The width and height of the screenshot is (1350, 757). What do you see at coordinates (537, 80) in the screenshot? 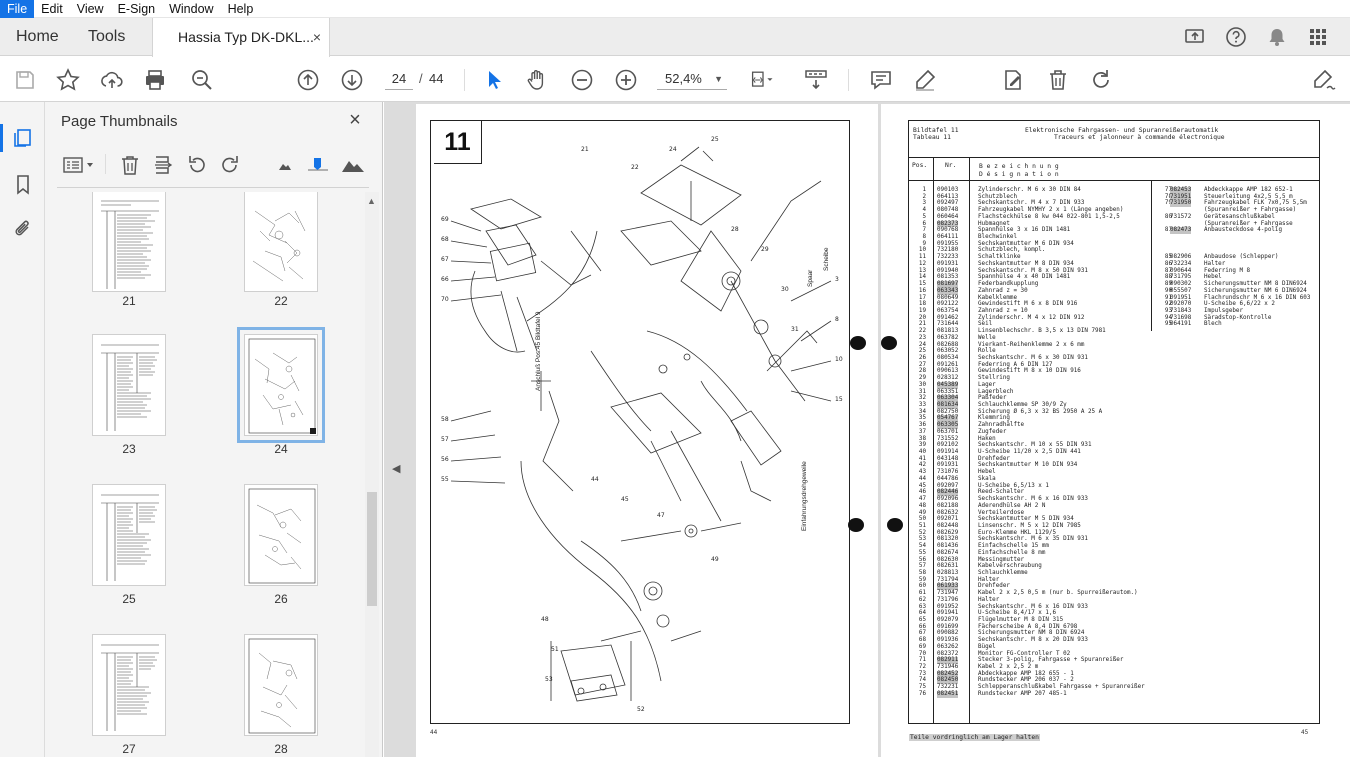
I see `hand-tool-icon` at bounding box center [537, 80].